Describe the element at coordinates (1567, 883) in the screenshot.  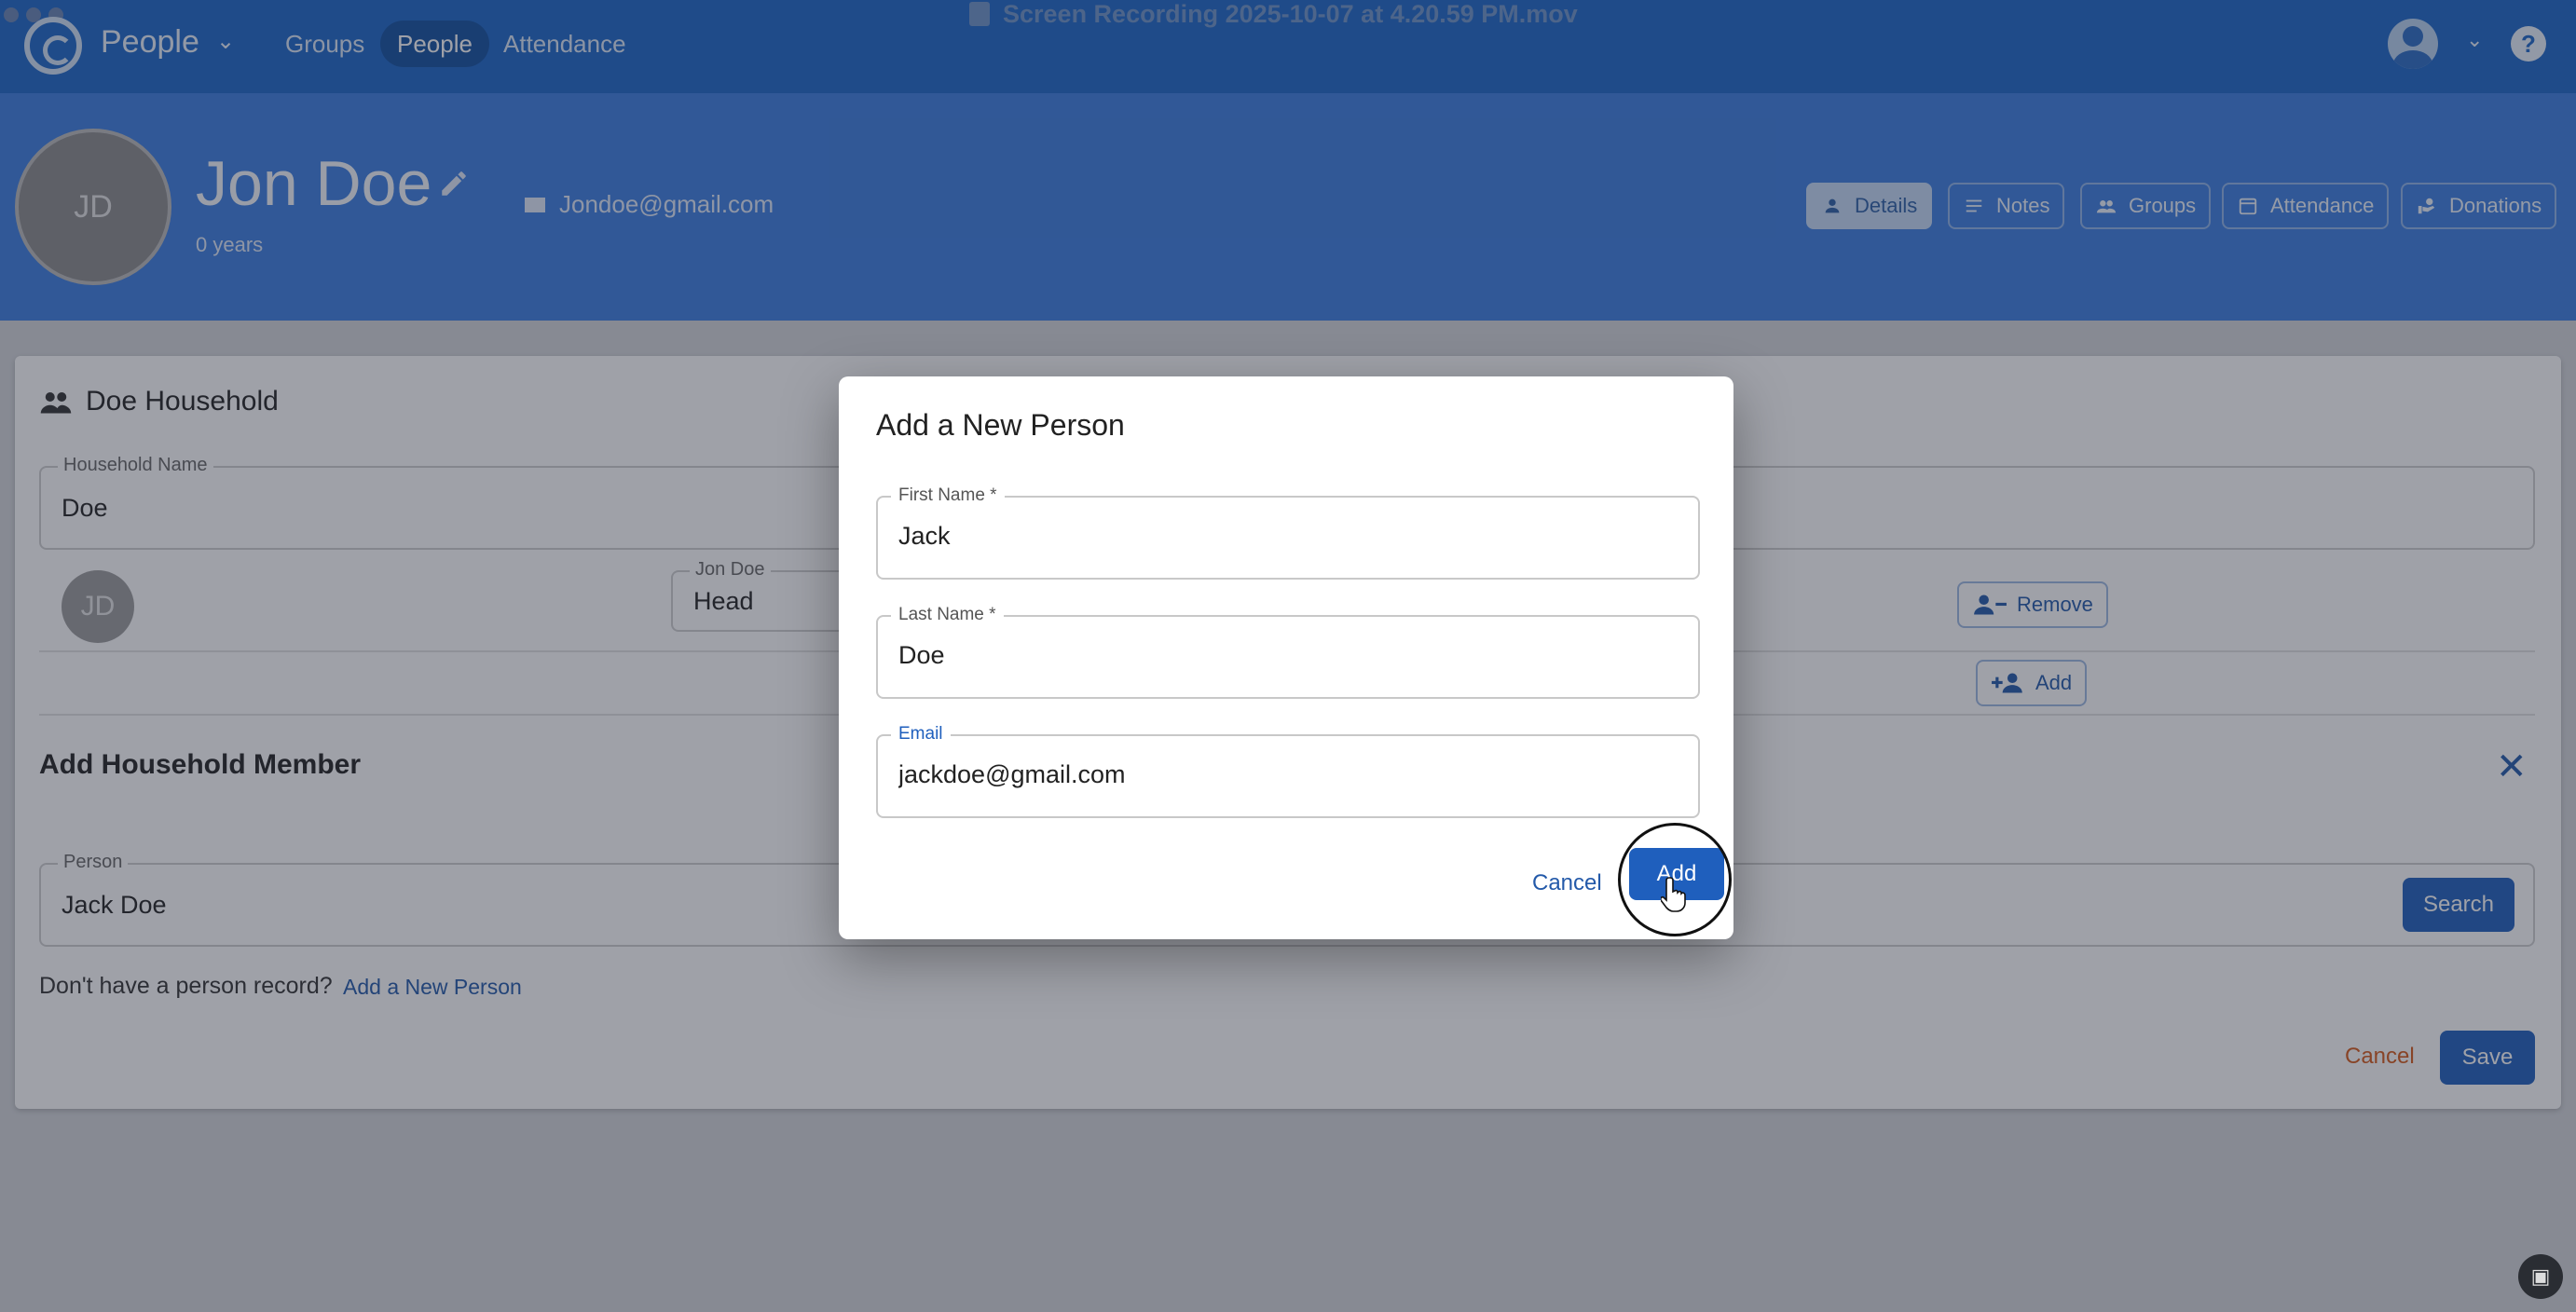
I see `dialog-cancel-button: Cancel` at that location.